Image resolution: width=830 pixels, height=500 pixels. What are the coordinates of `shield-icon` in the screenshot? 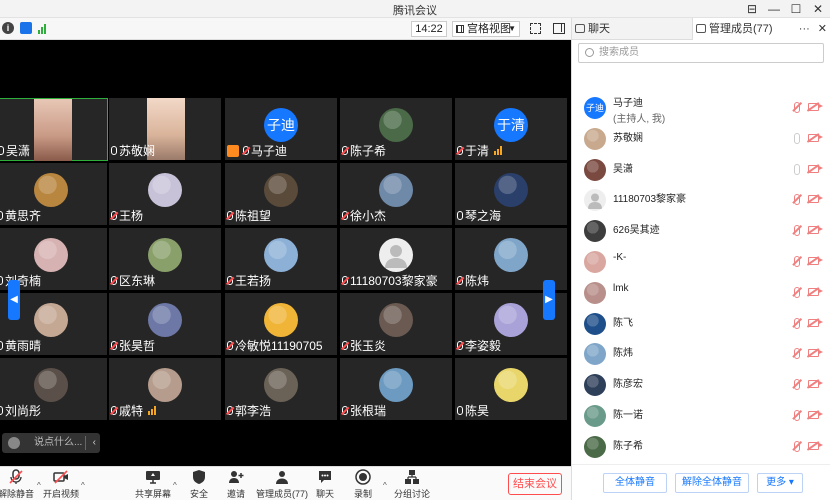 It's located at (26, 28).